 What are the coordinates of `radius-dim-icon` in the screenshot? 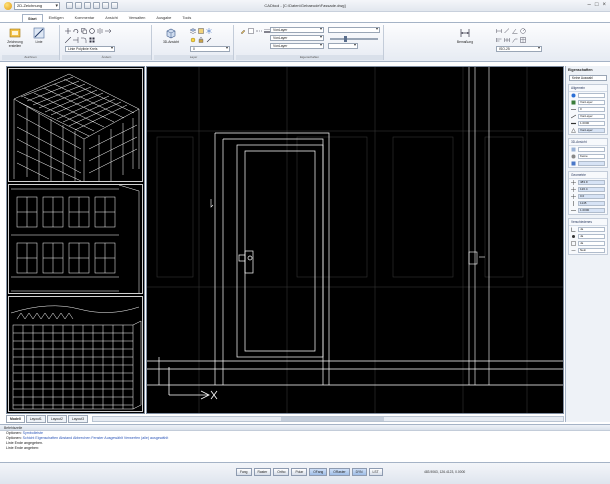 It's located at (523, 31).